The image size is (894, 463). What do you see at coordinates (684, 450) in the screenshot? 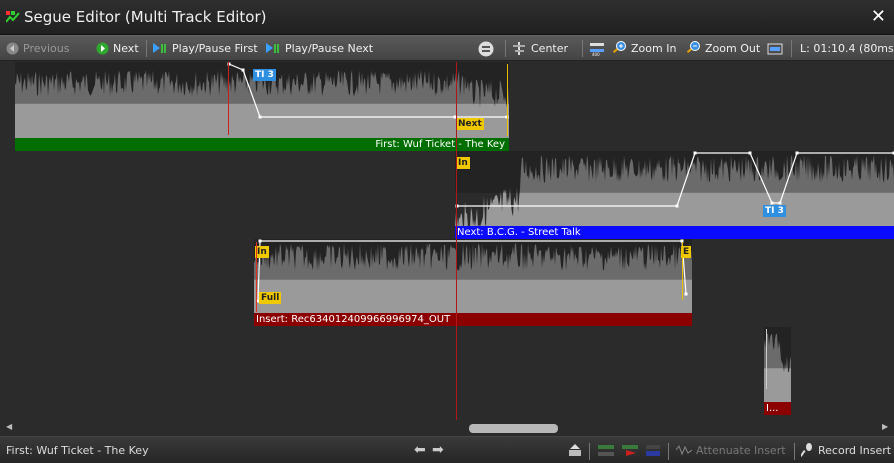
I see `attenuate-icon` at bounding box center [684, 450].